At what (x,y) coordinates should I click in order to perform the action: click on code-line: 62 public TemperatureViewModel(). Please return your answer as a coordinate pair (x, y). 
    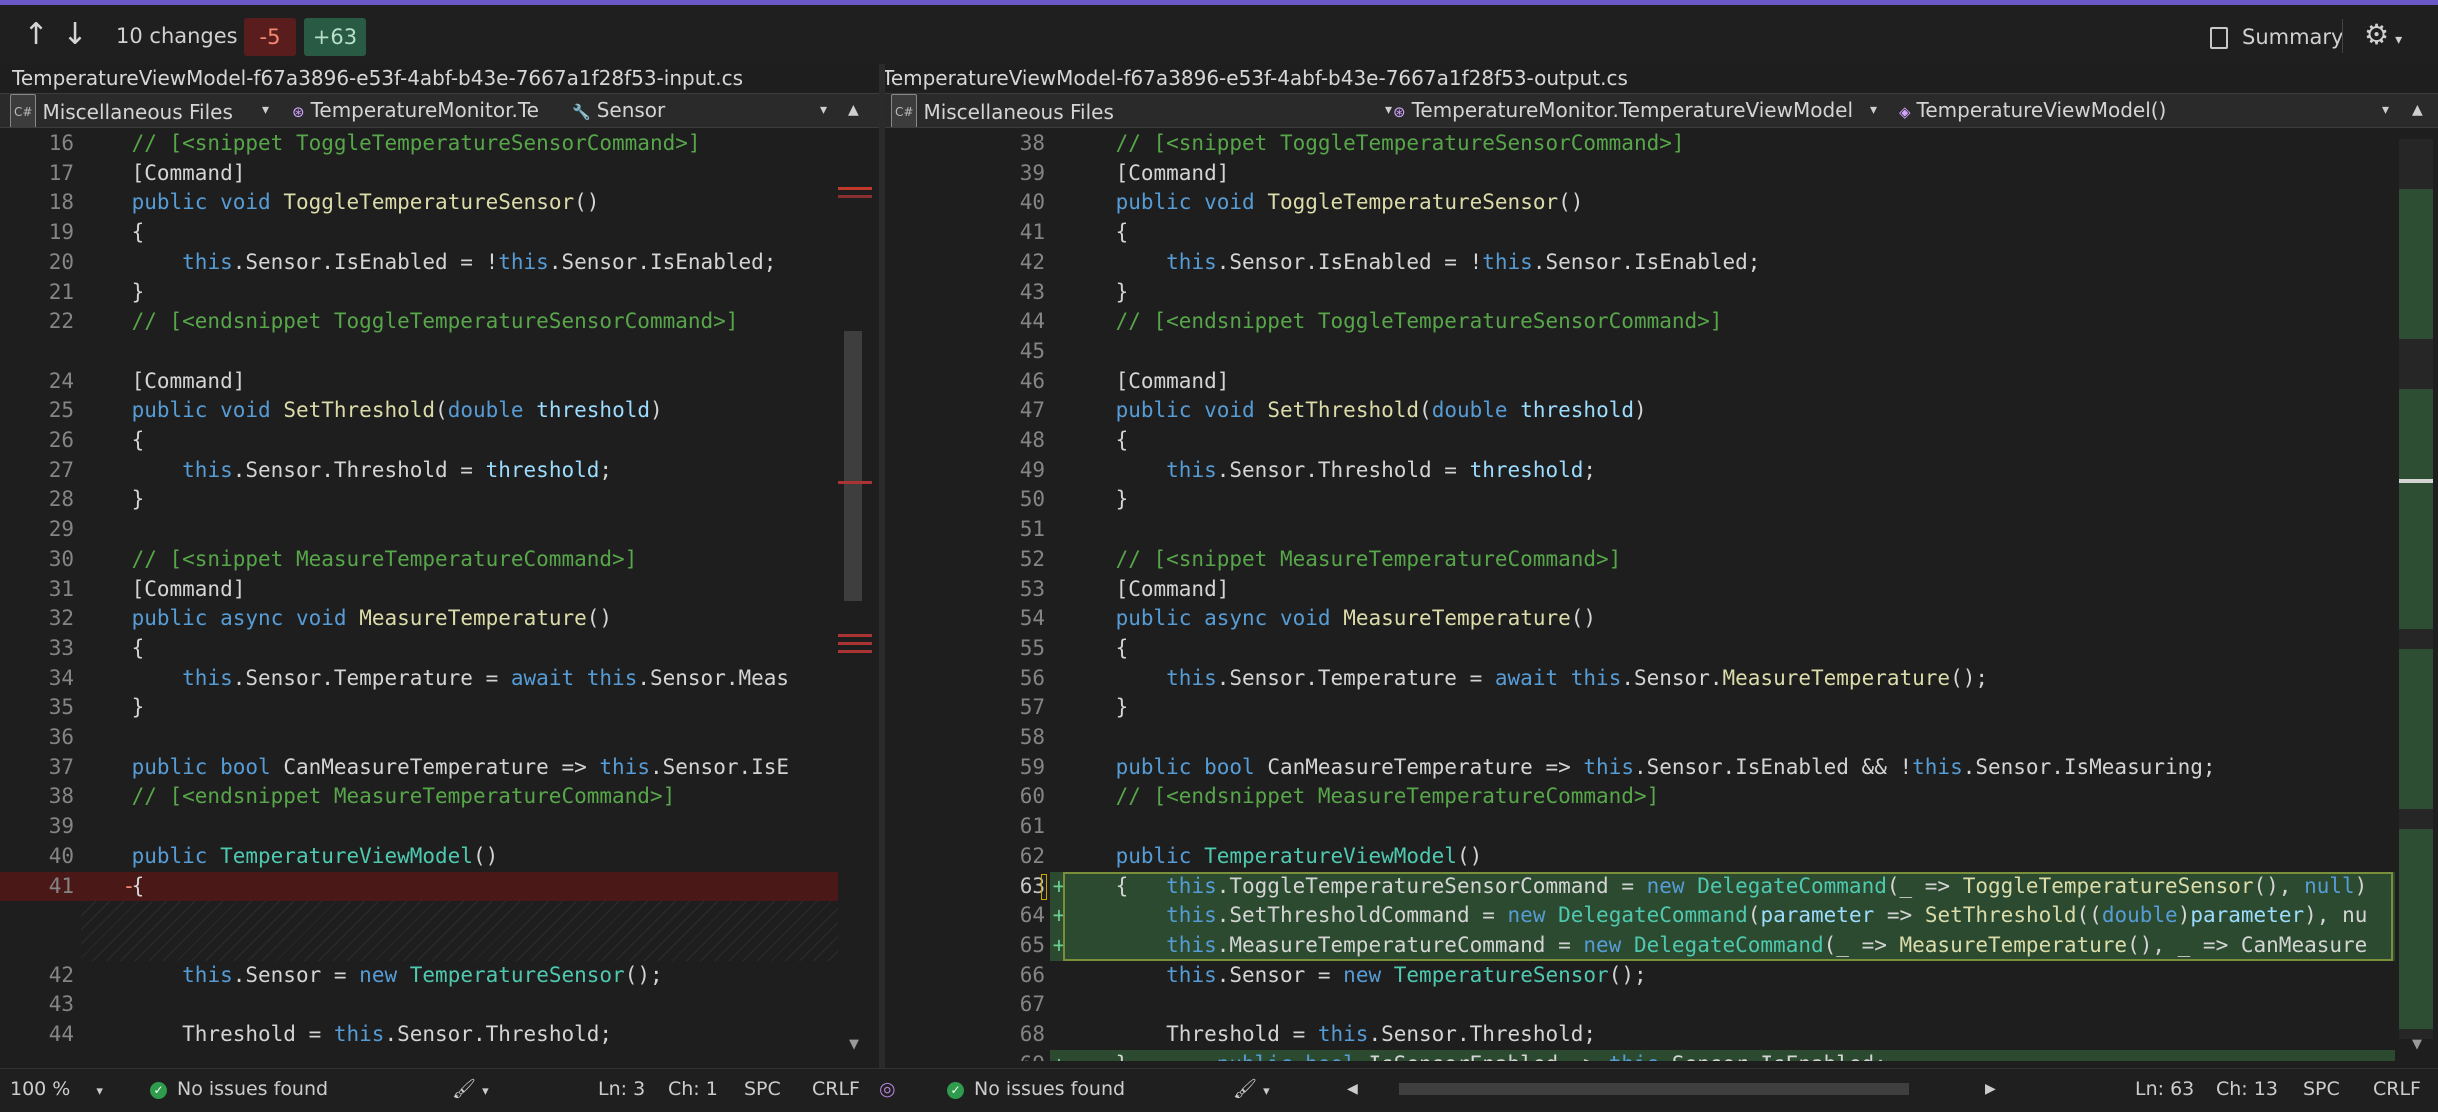
    Looking at the image, I should click on (1640, 857).